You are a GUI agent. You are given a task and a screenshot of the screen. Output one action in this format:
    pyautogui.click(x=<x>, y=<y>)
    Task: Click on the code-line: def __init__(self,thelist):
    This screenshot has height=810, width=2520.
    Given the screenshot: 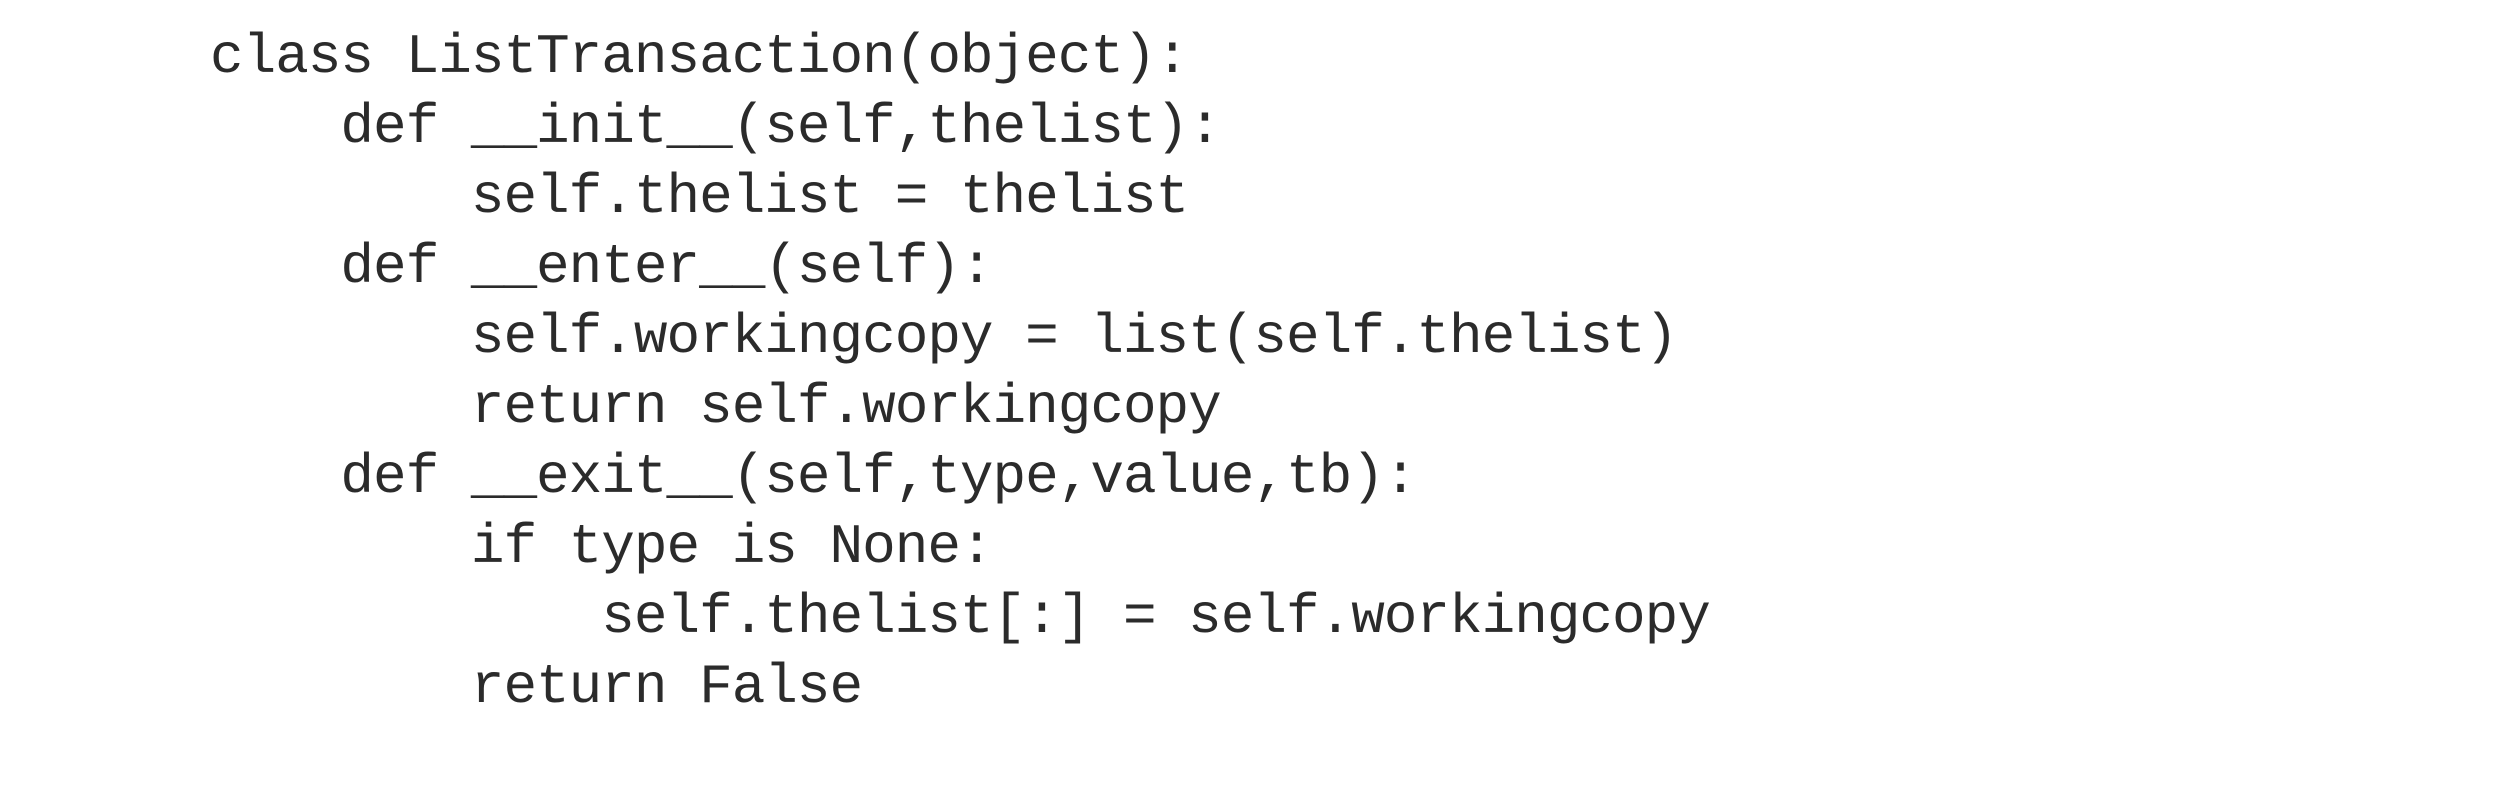 What is the action you would take?
    pyautogui.click(x=715, y=127)
    